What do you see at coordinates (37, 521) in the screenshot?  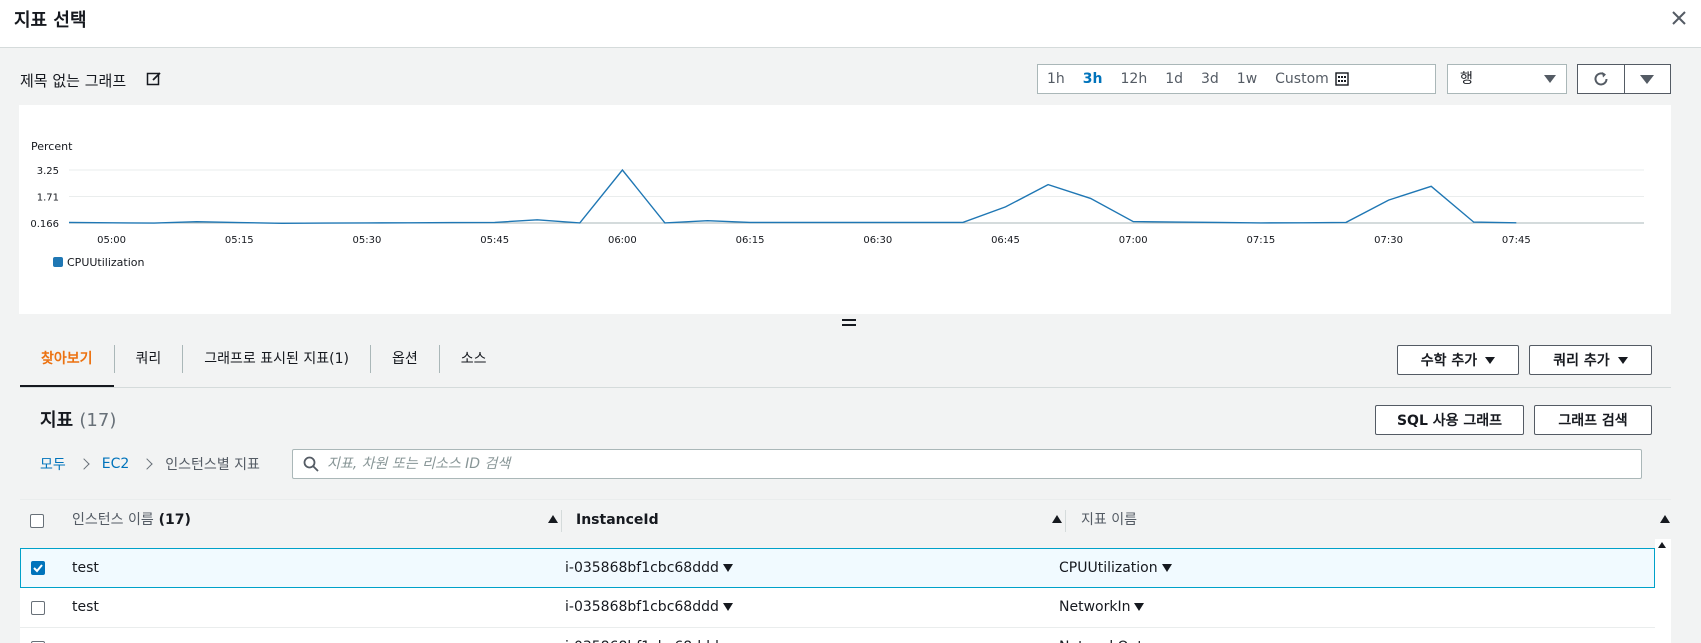 I see `select-all-checkbox` at bounding box center [37, 521].